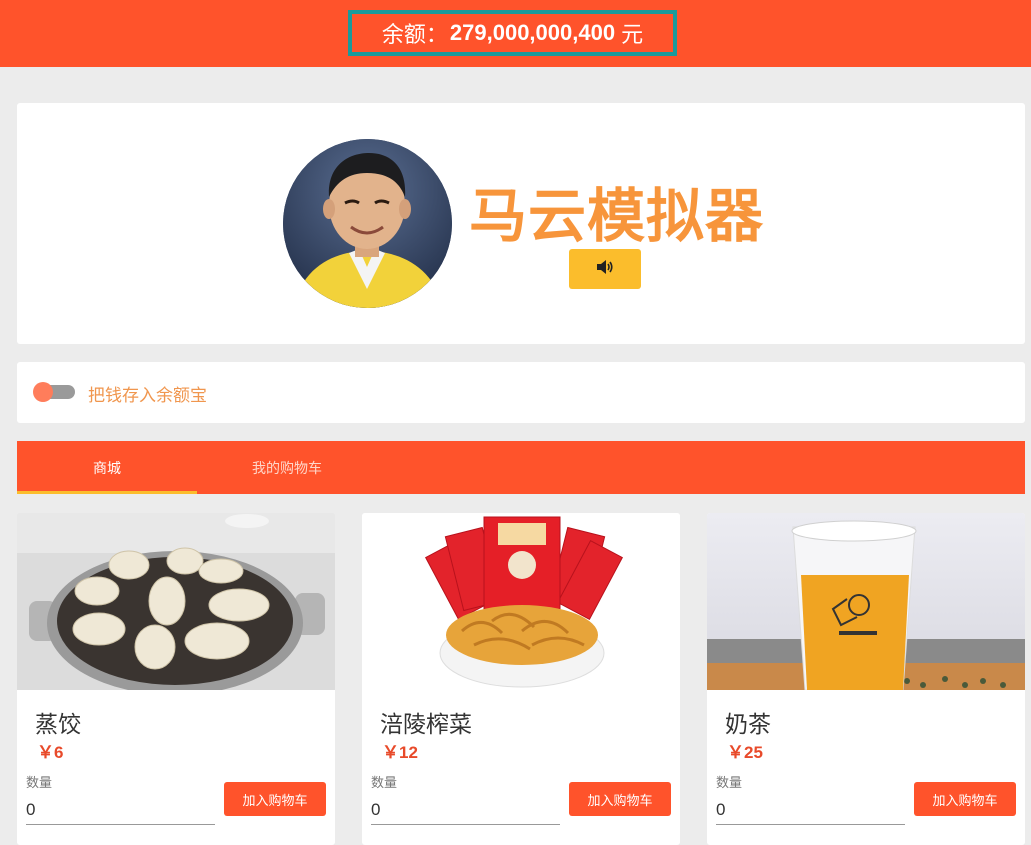  What do you see at coordinates (745, 752) in the screenshot?
I see `product-price: ￥25` at bounding box center [745, 752].